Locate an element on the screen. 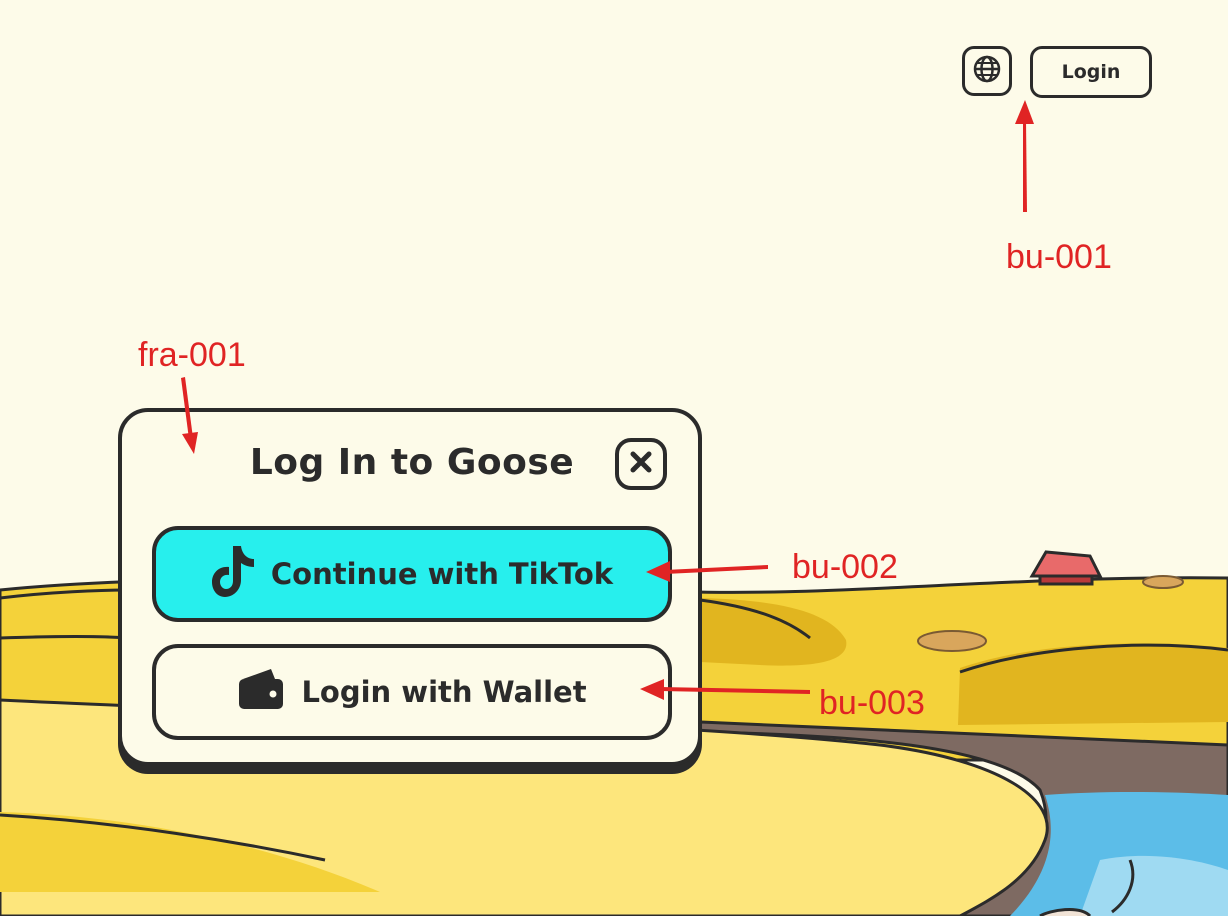 The width and height of the screenshot is (1228, 916). wallet-button-label: Login with Wallet is located at coordinates (444, 692).